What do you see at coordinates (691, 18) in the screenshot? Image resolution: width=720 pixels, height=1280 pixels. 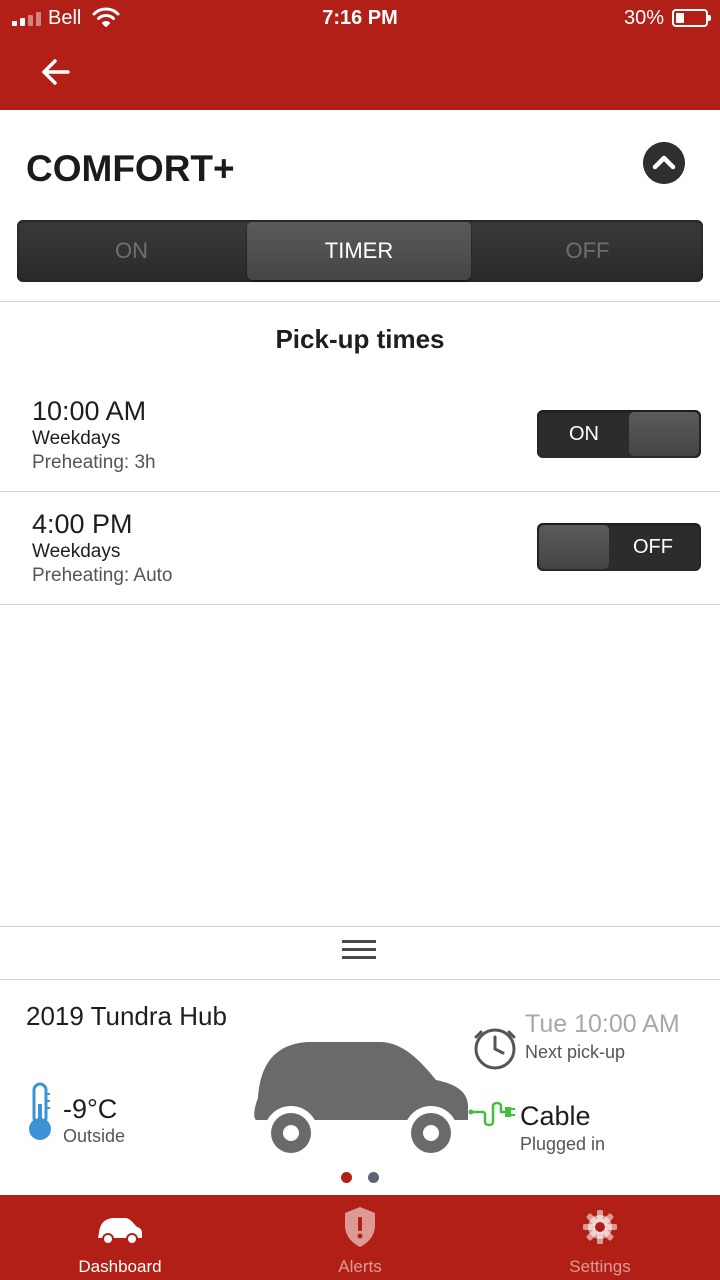 I see `battery-icon` at bounding box center [691, 18].